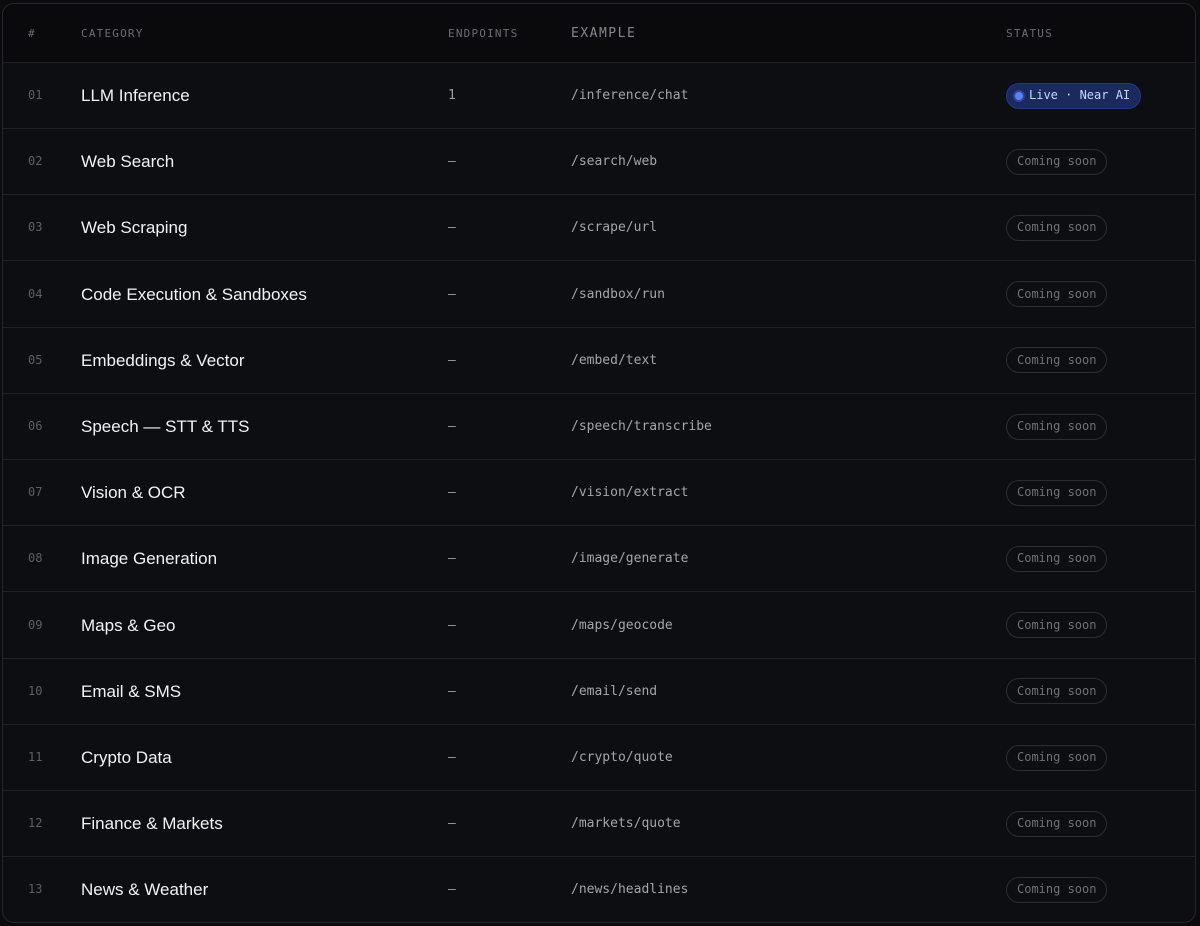  What do you see at coordinates (35, 757) in the screenshot?
I see `row-number: 11` at bounding box center [35, 757].